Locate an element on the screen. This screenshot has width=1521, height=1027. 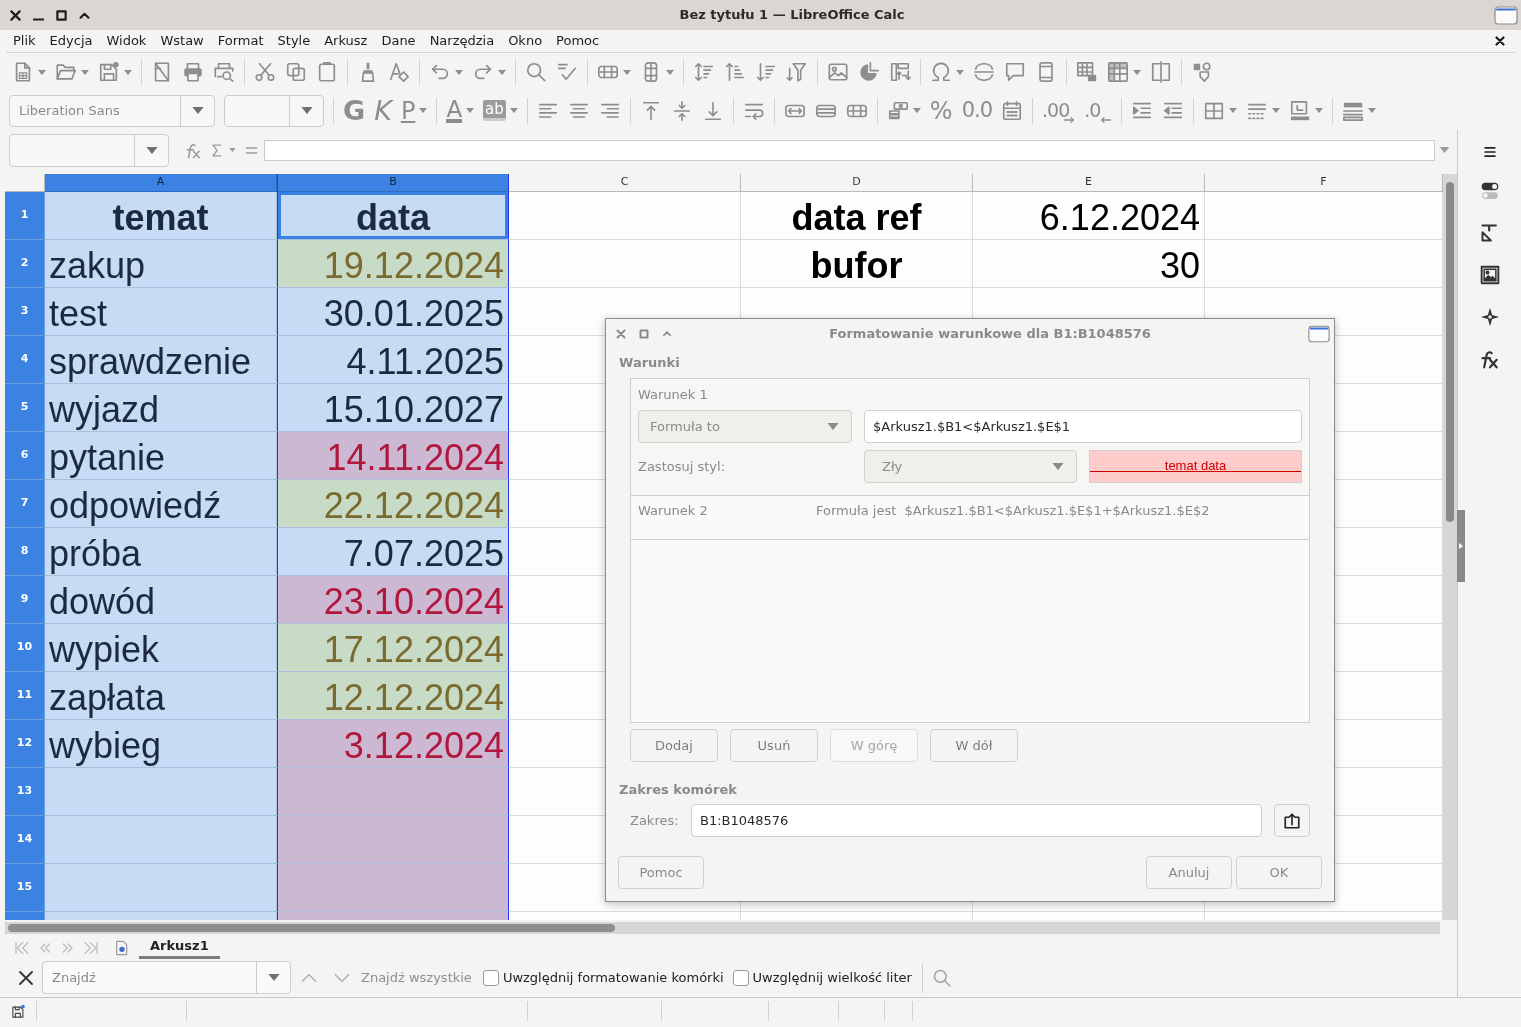
underline-button: P is located at coordinates (408, 110).